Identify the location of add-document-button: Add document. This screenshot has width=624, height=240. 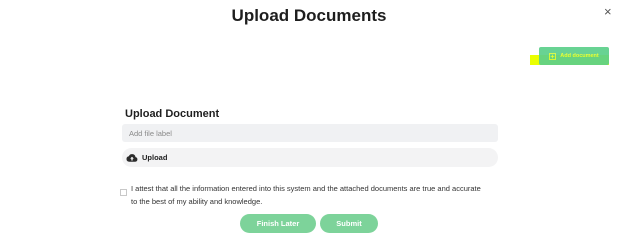
(574, 56).